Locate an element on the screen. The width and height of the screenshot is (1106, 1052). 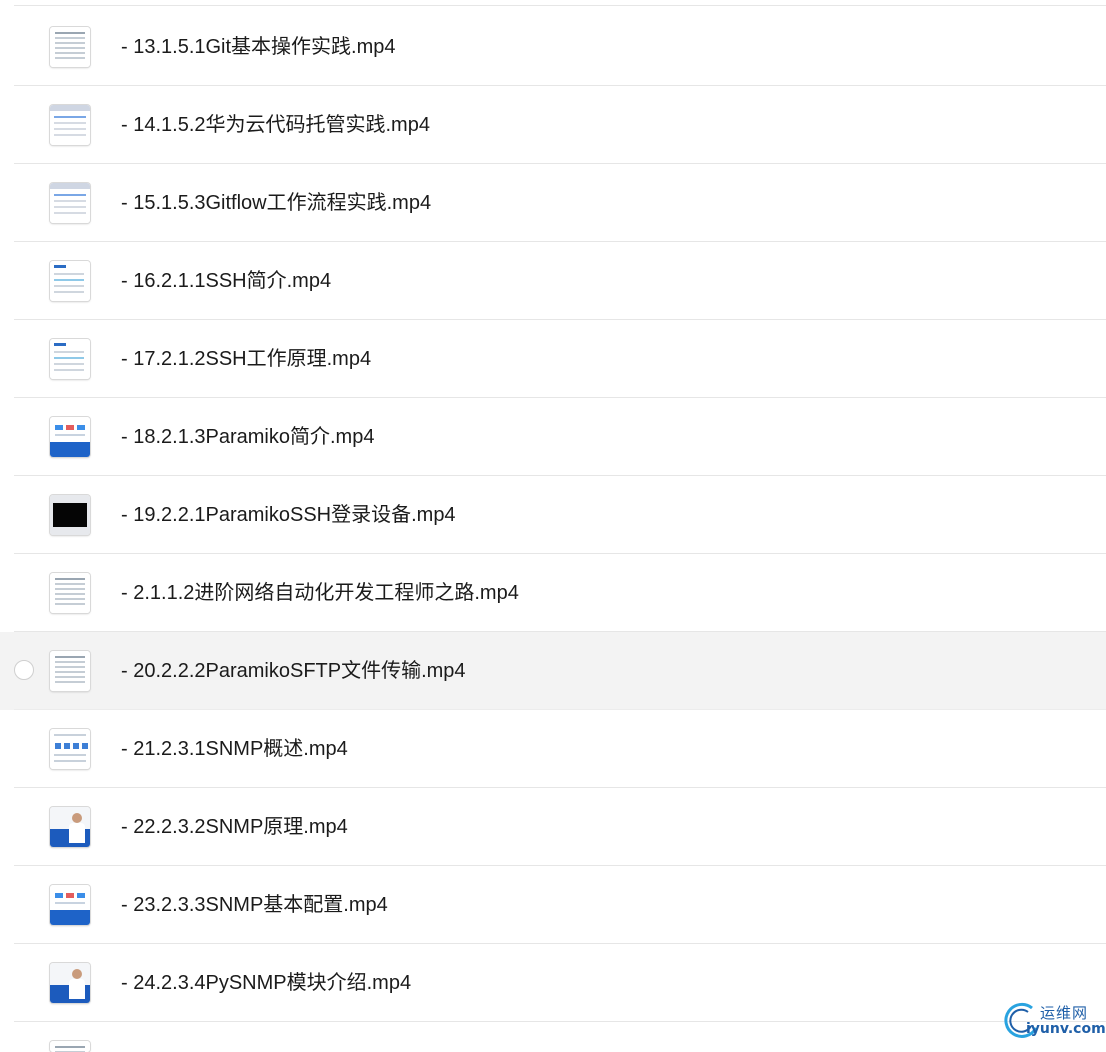
file-row: - 18.2.1.3Paramiko简介.mp4 is located at coordinates (553, 437).